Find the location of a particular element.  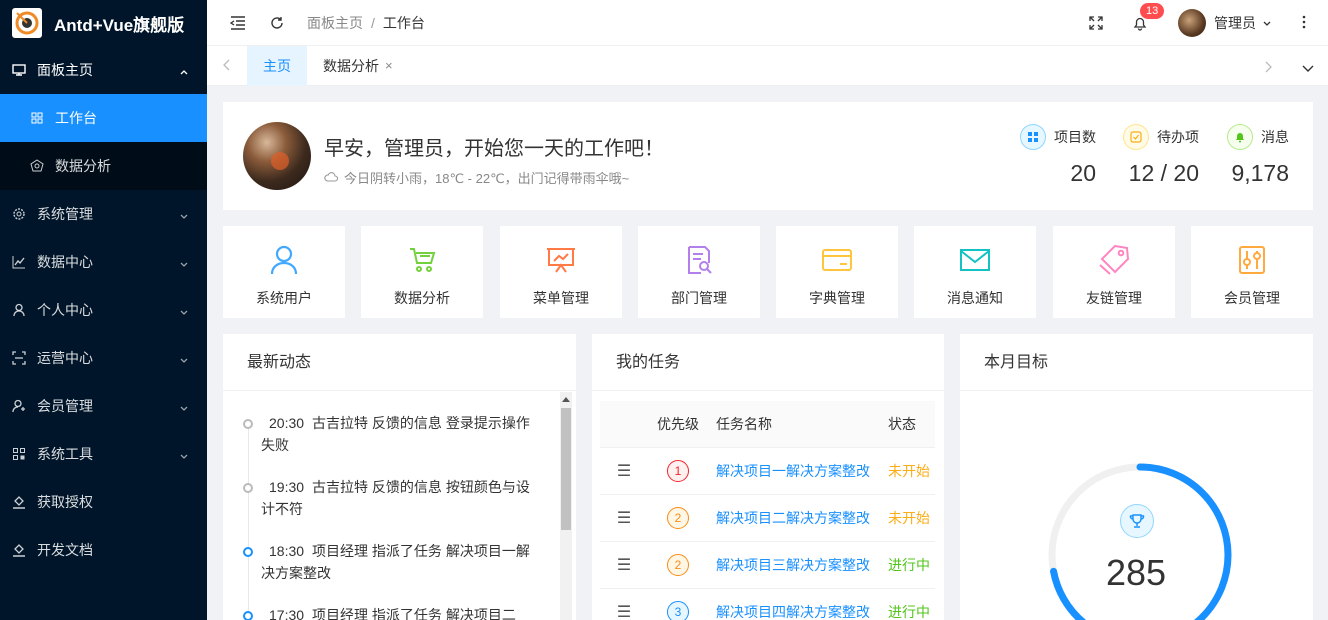

tabs-scroll-right-icon is located at coordinates (1268, 68).